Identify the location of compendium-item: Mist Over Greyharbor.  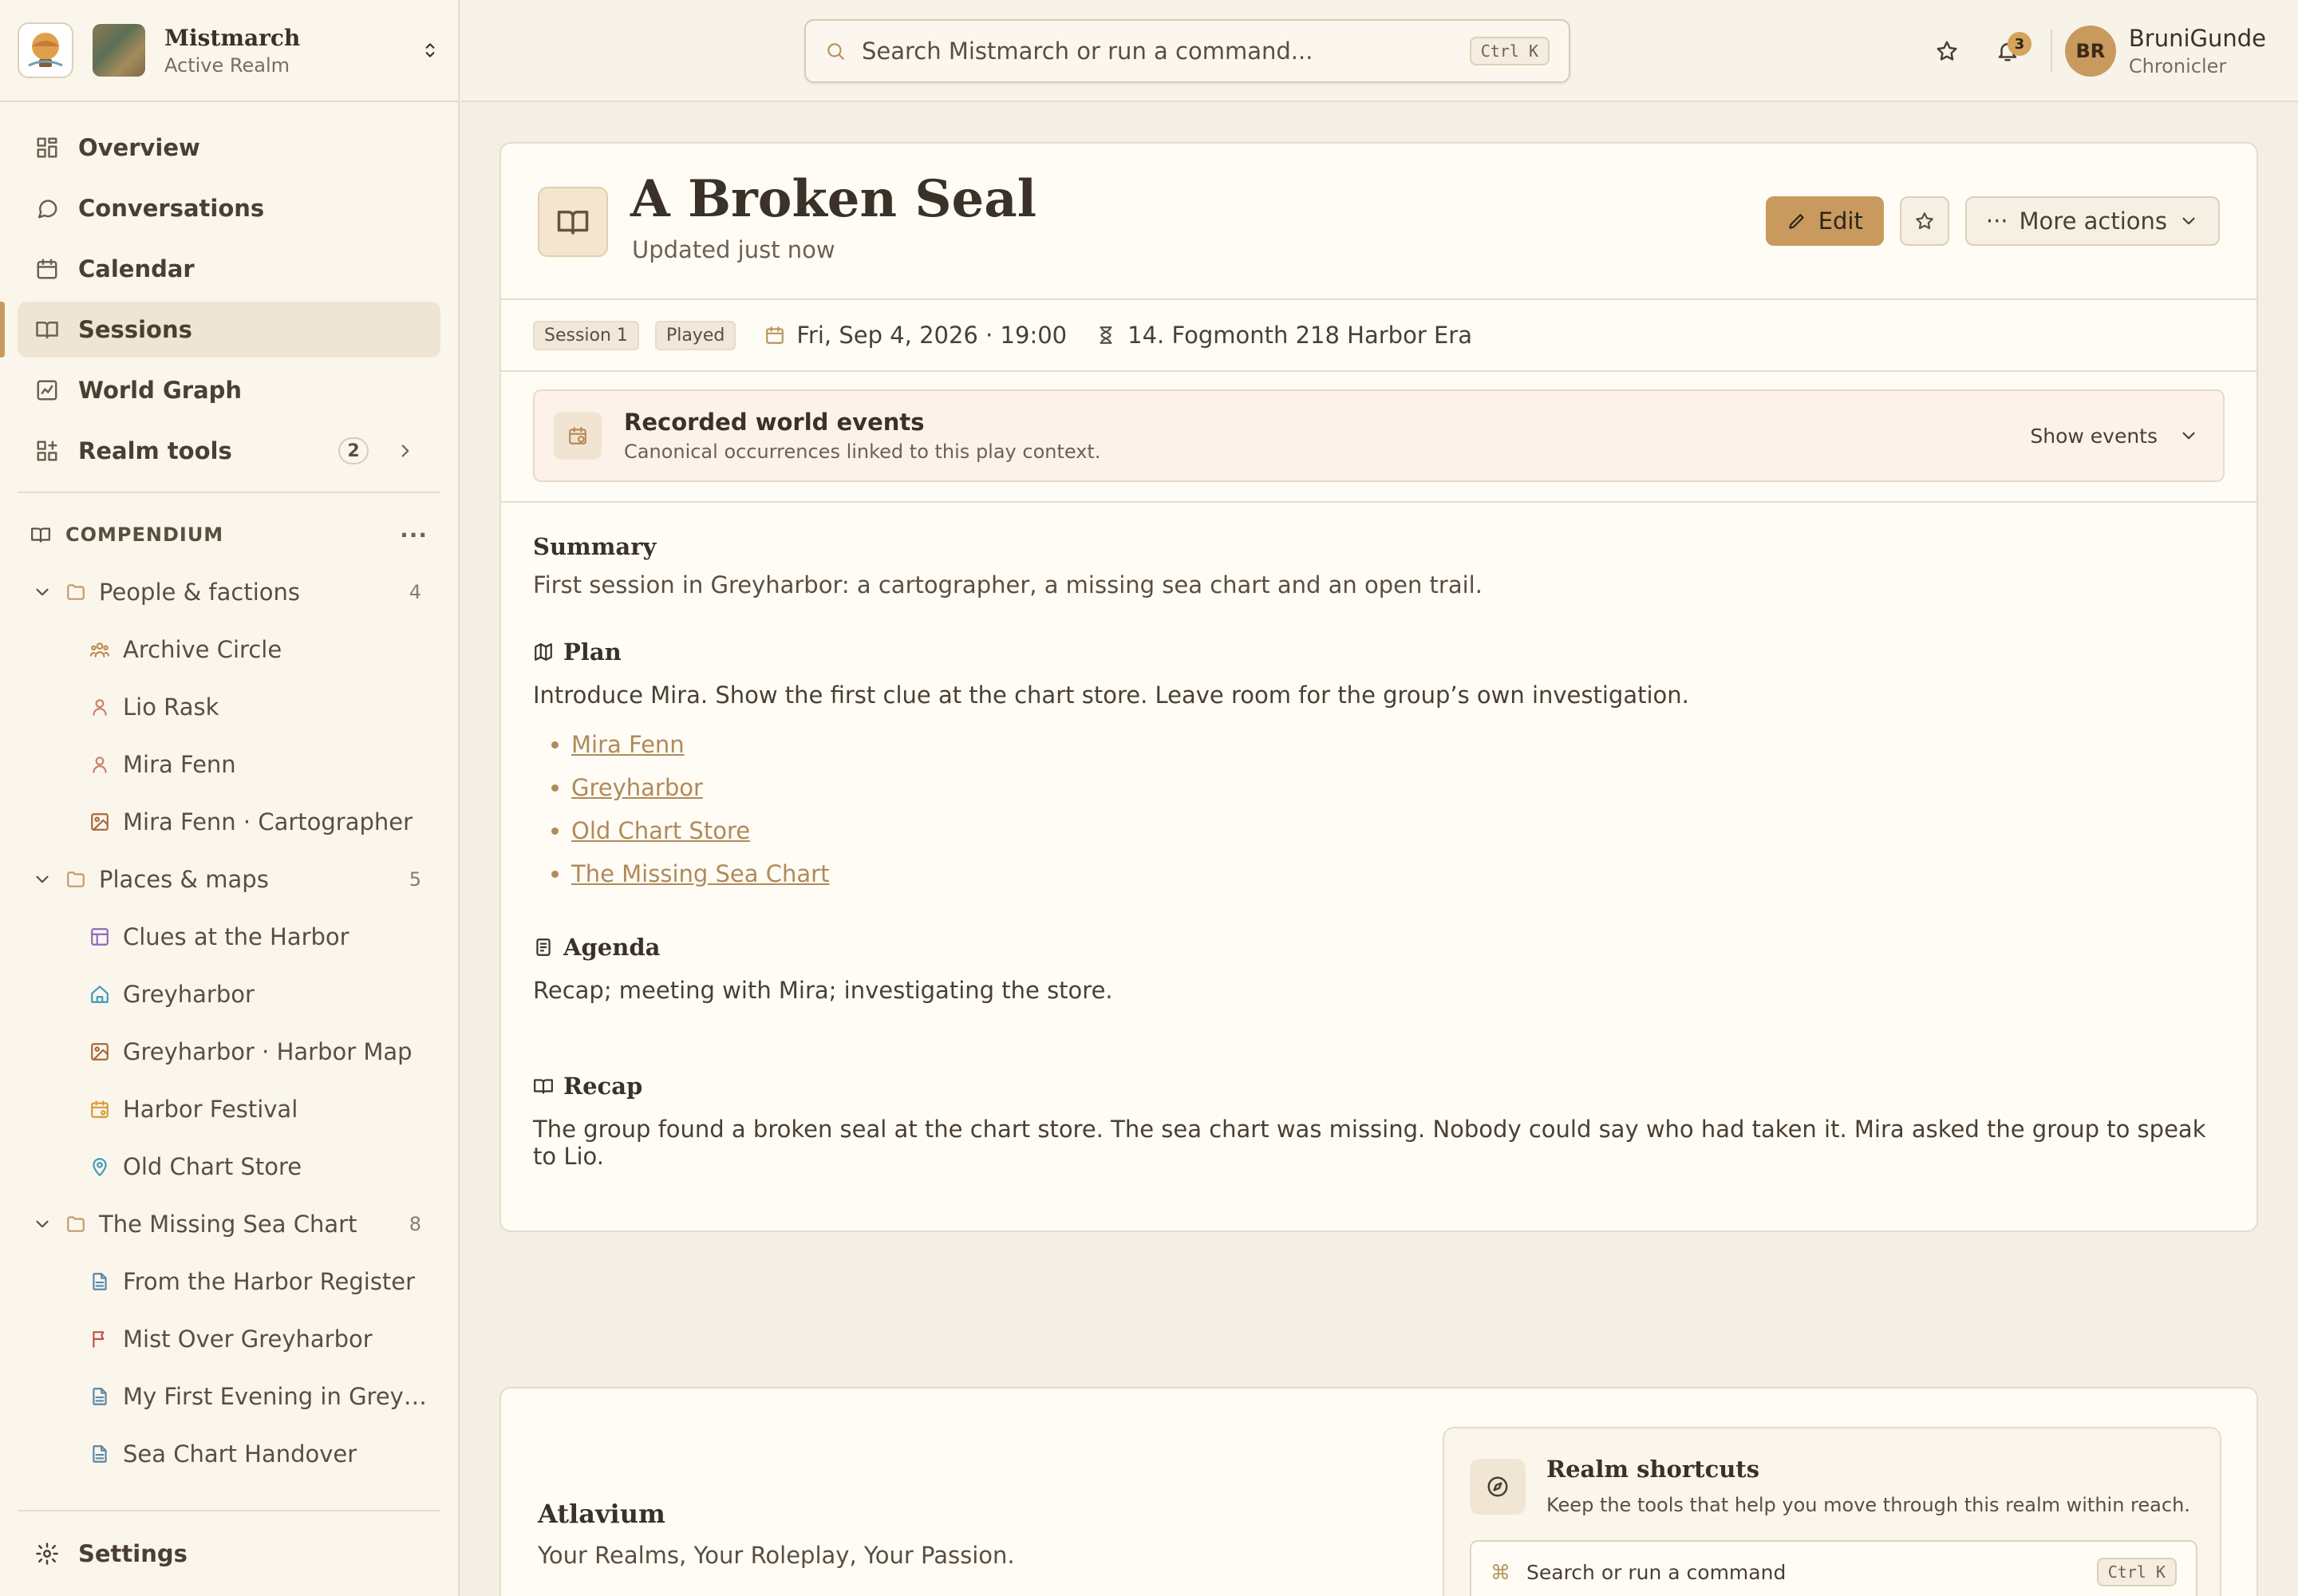
(229, 1339).